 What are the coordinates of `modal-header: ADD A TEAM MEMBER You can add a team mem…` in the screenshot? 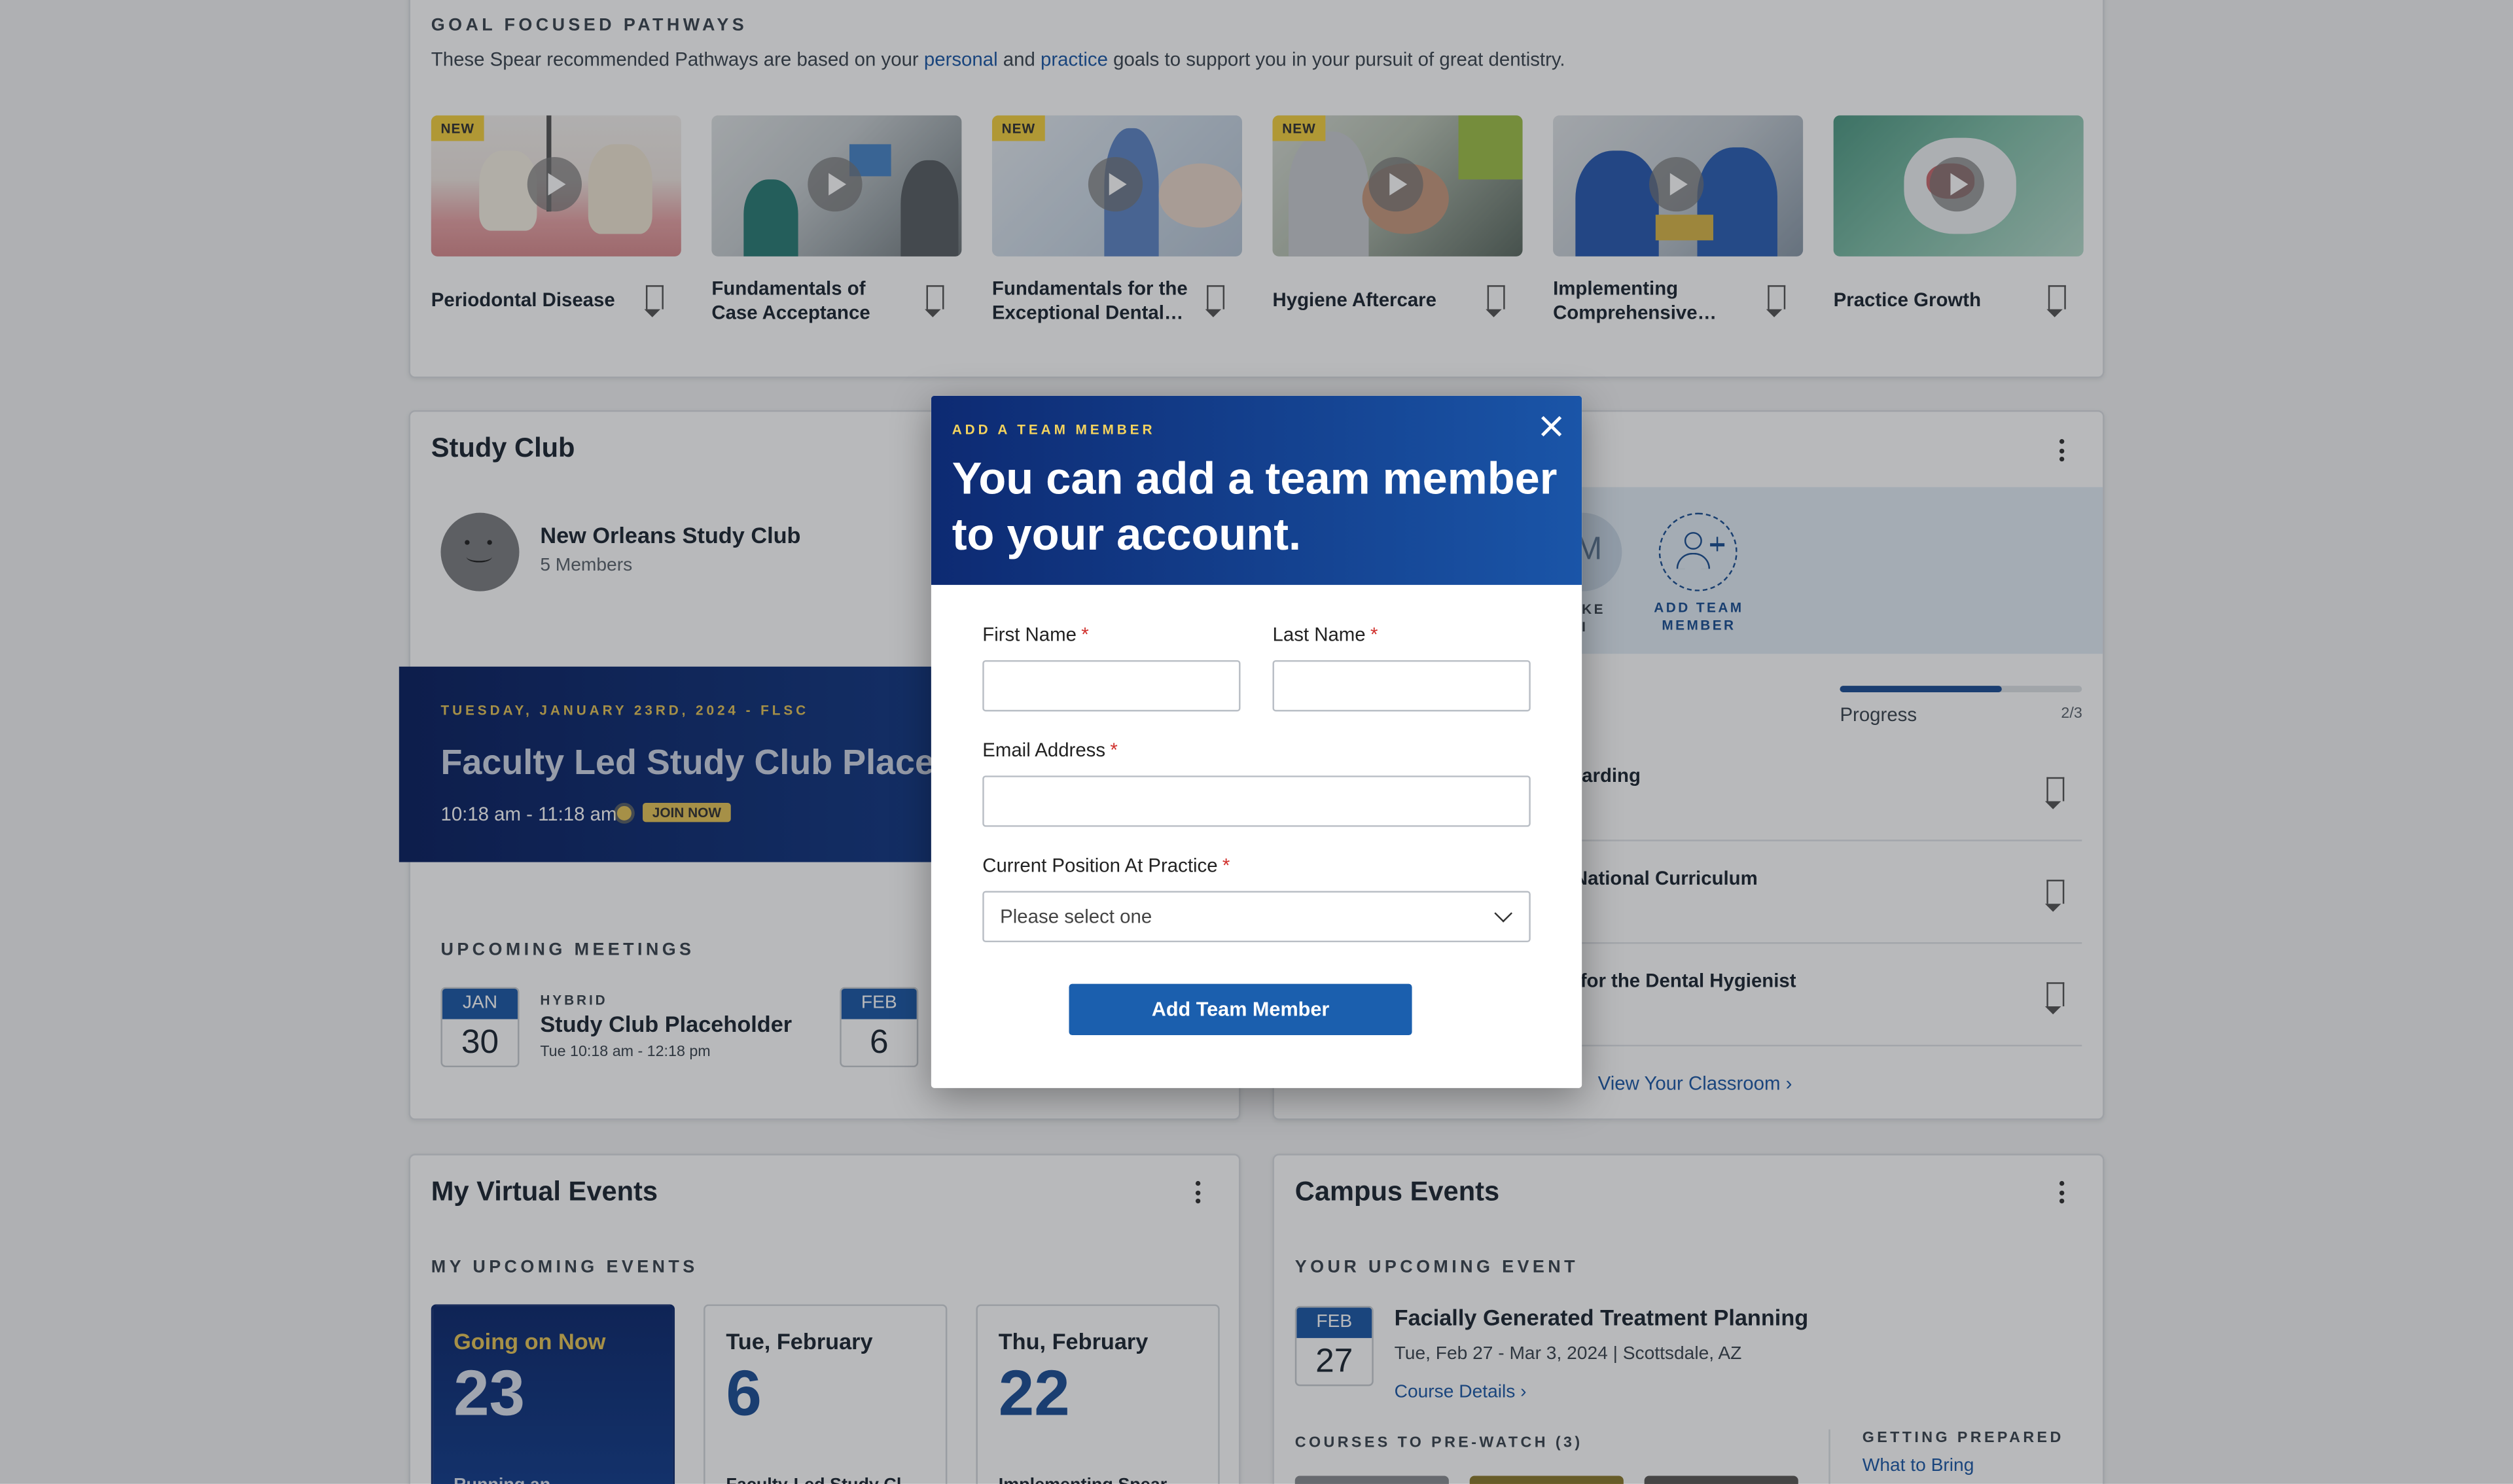 It's located at (1256, 490).